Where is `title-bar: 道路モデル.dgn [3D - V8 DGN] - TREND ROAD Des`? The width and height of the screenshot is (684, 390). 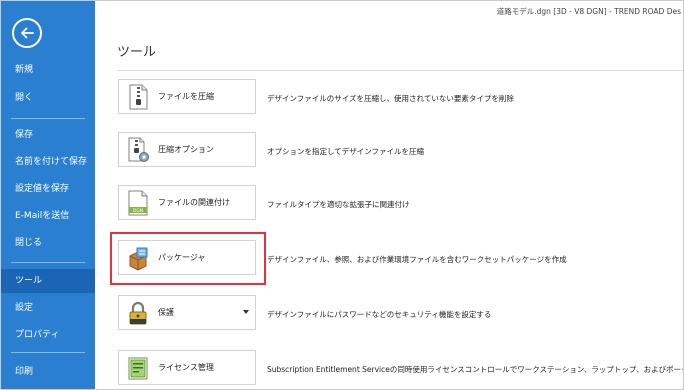 title-bar: 道路モデル.dgn [3D - V8 DGN] - TREND ROAD Des is located at coordinates (389, 10).